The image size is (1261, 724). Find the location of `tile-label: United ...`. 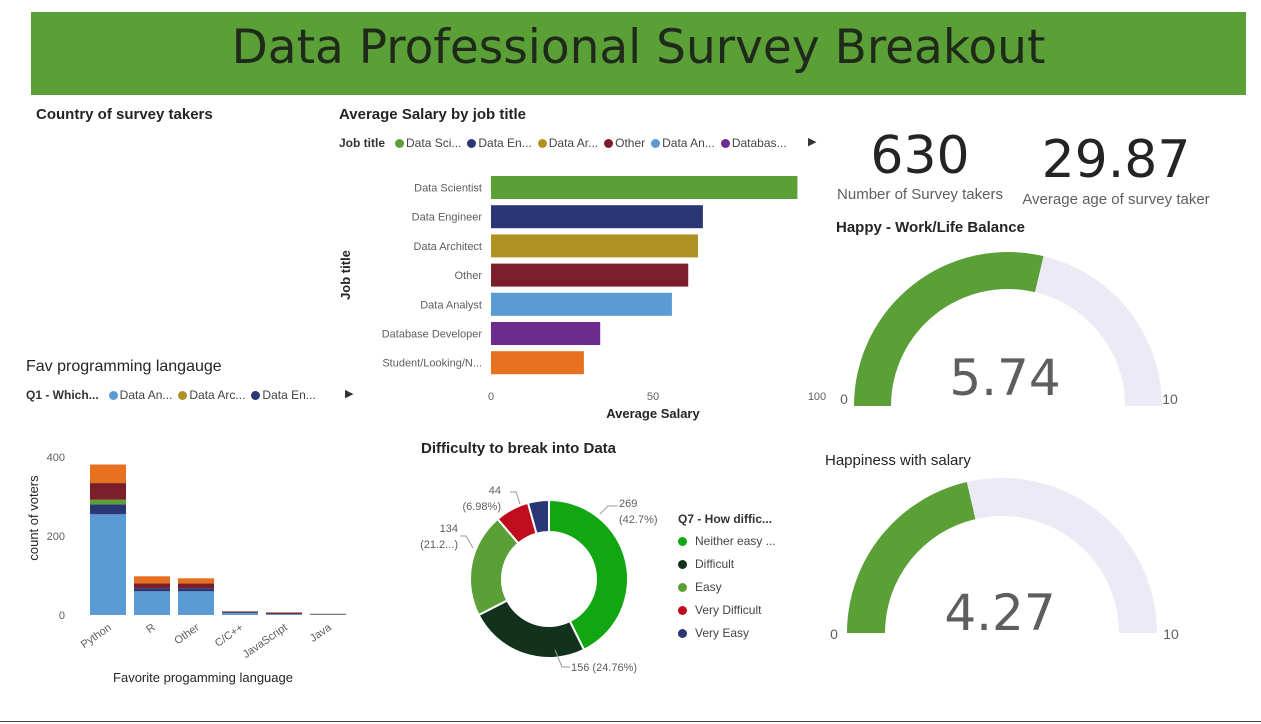

tile-label: United ... is located at coordinates (287, 250).